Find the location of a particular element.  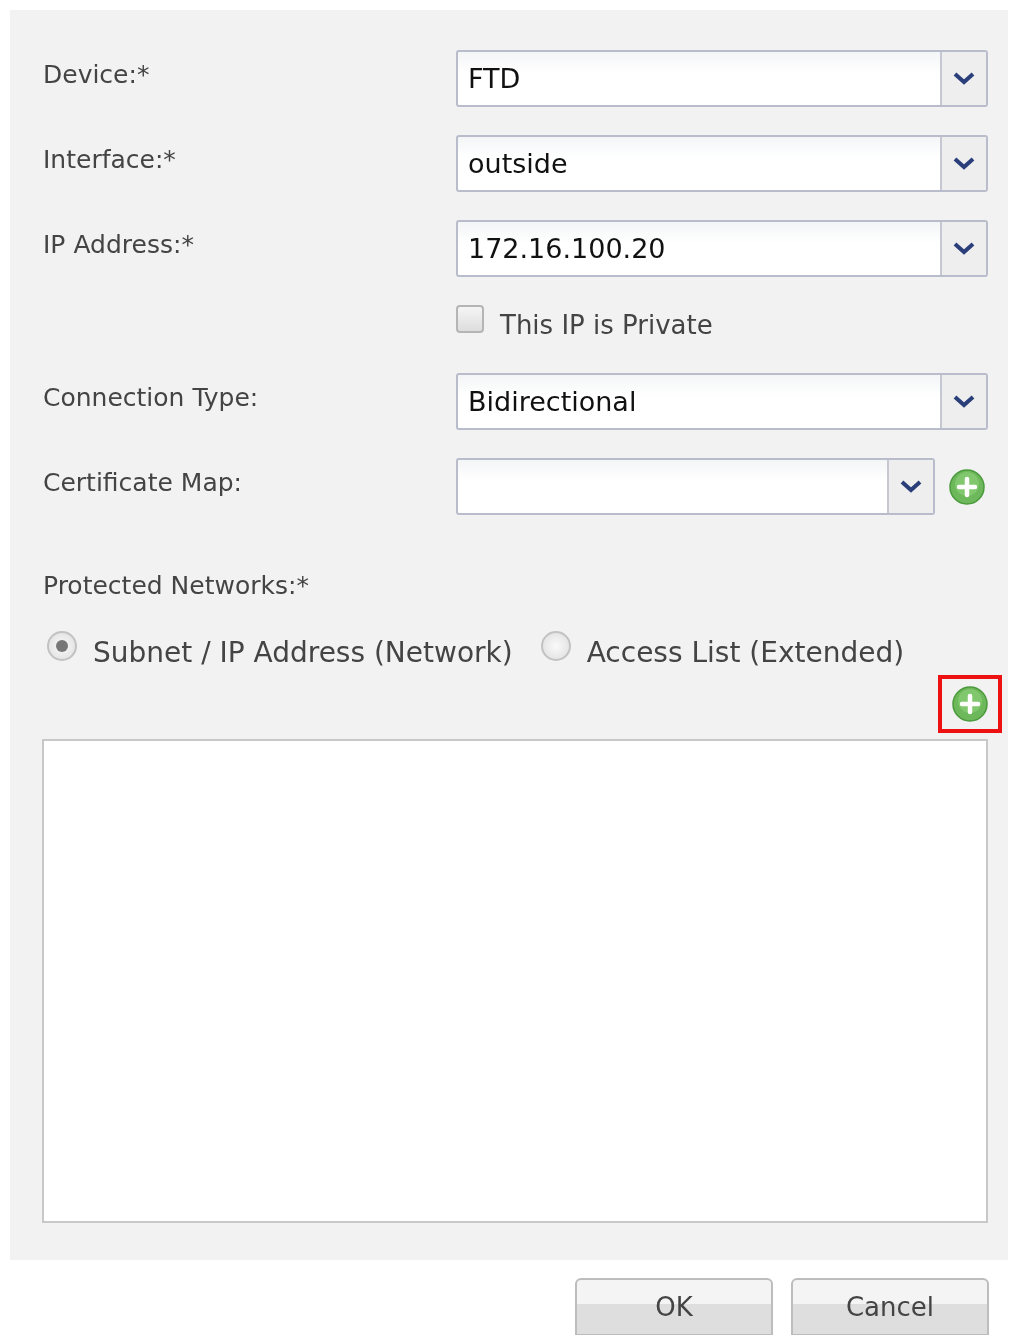

field-label: Interface:* is located at coordinates (109, 159).